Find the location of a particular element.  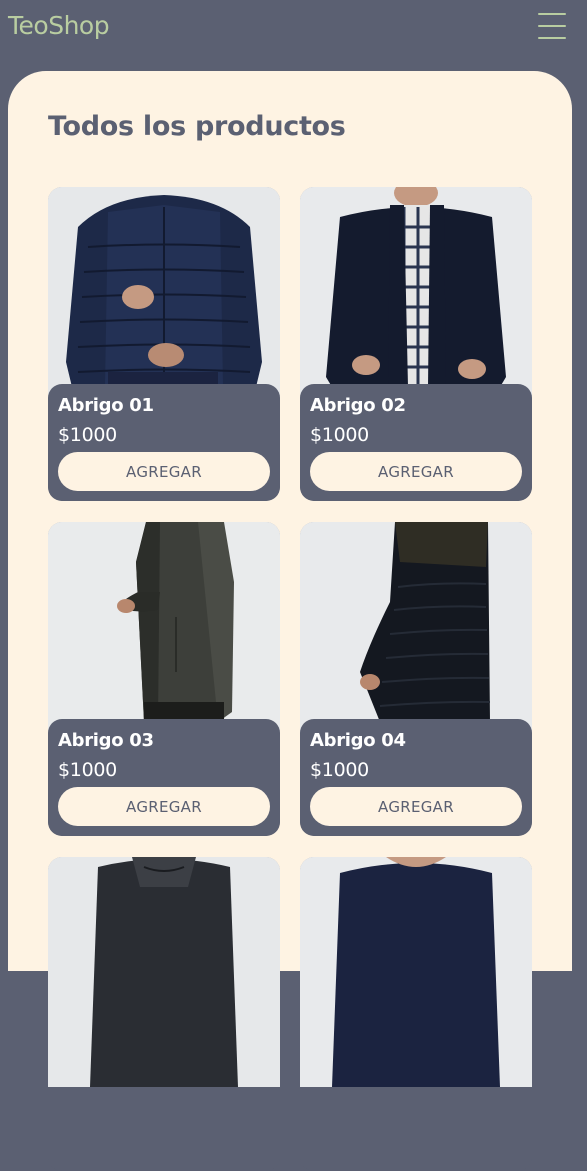

top-bar: TeoShop is located at coordinates (293, 28).